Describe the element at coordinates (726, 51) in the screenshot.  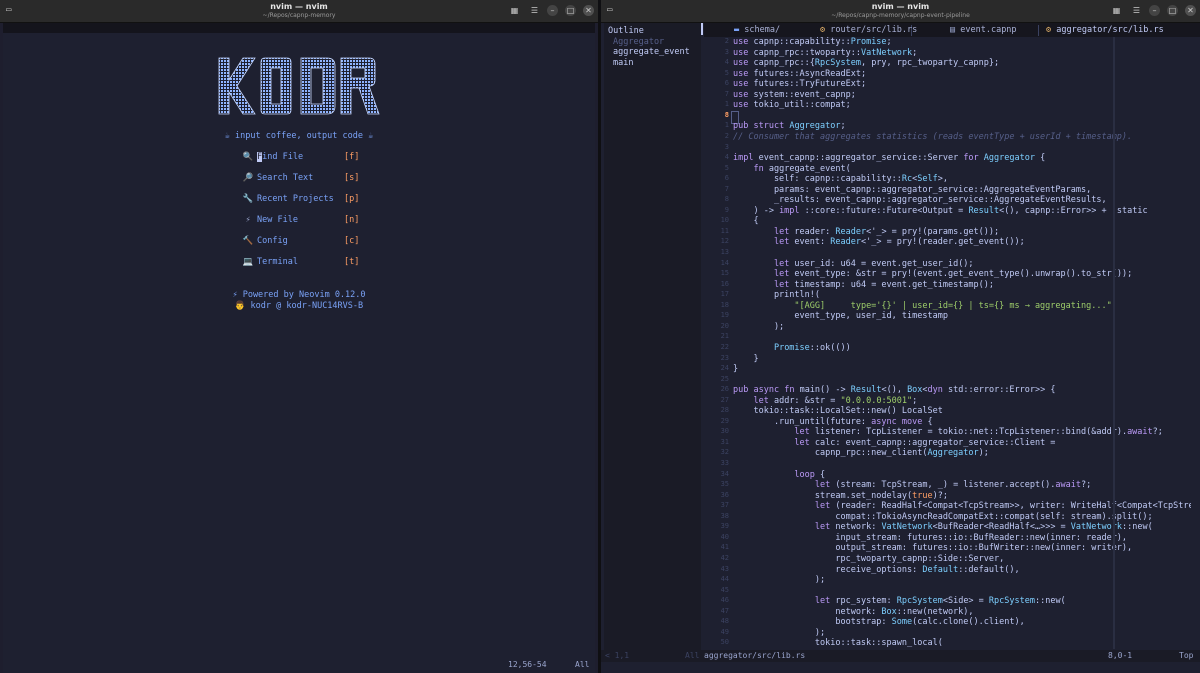
I see `line-number: 3` at that location.